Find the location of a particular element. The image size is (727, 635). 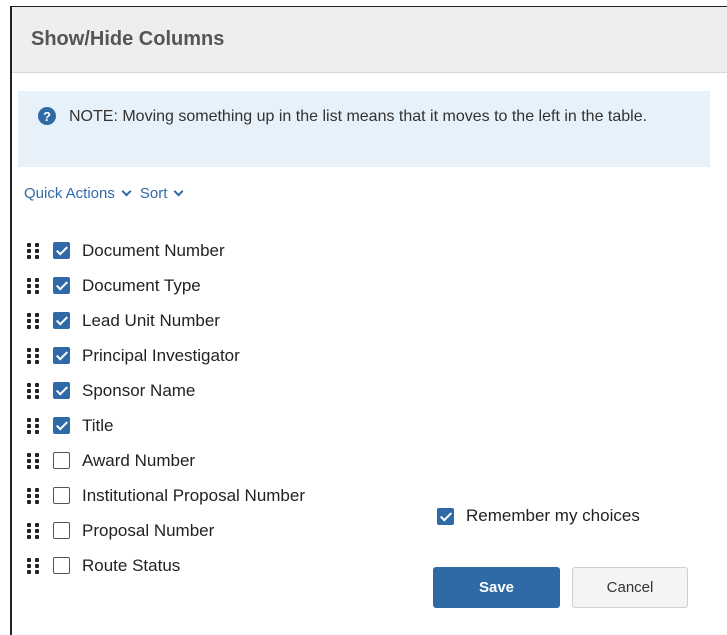

column-row: Document Number is located at coordinates (166, 250).